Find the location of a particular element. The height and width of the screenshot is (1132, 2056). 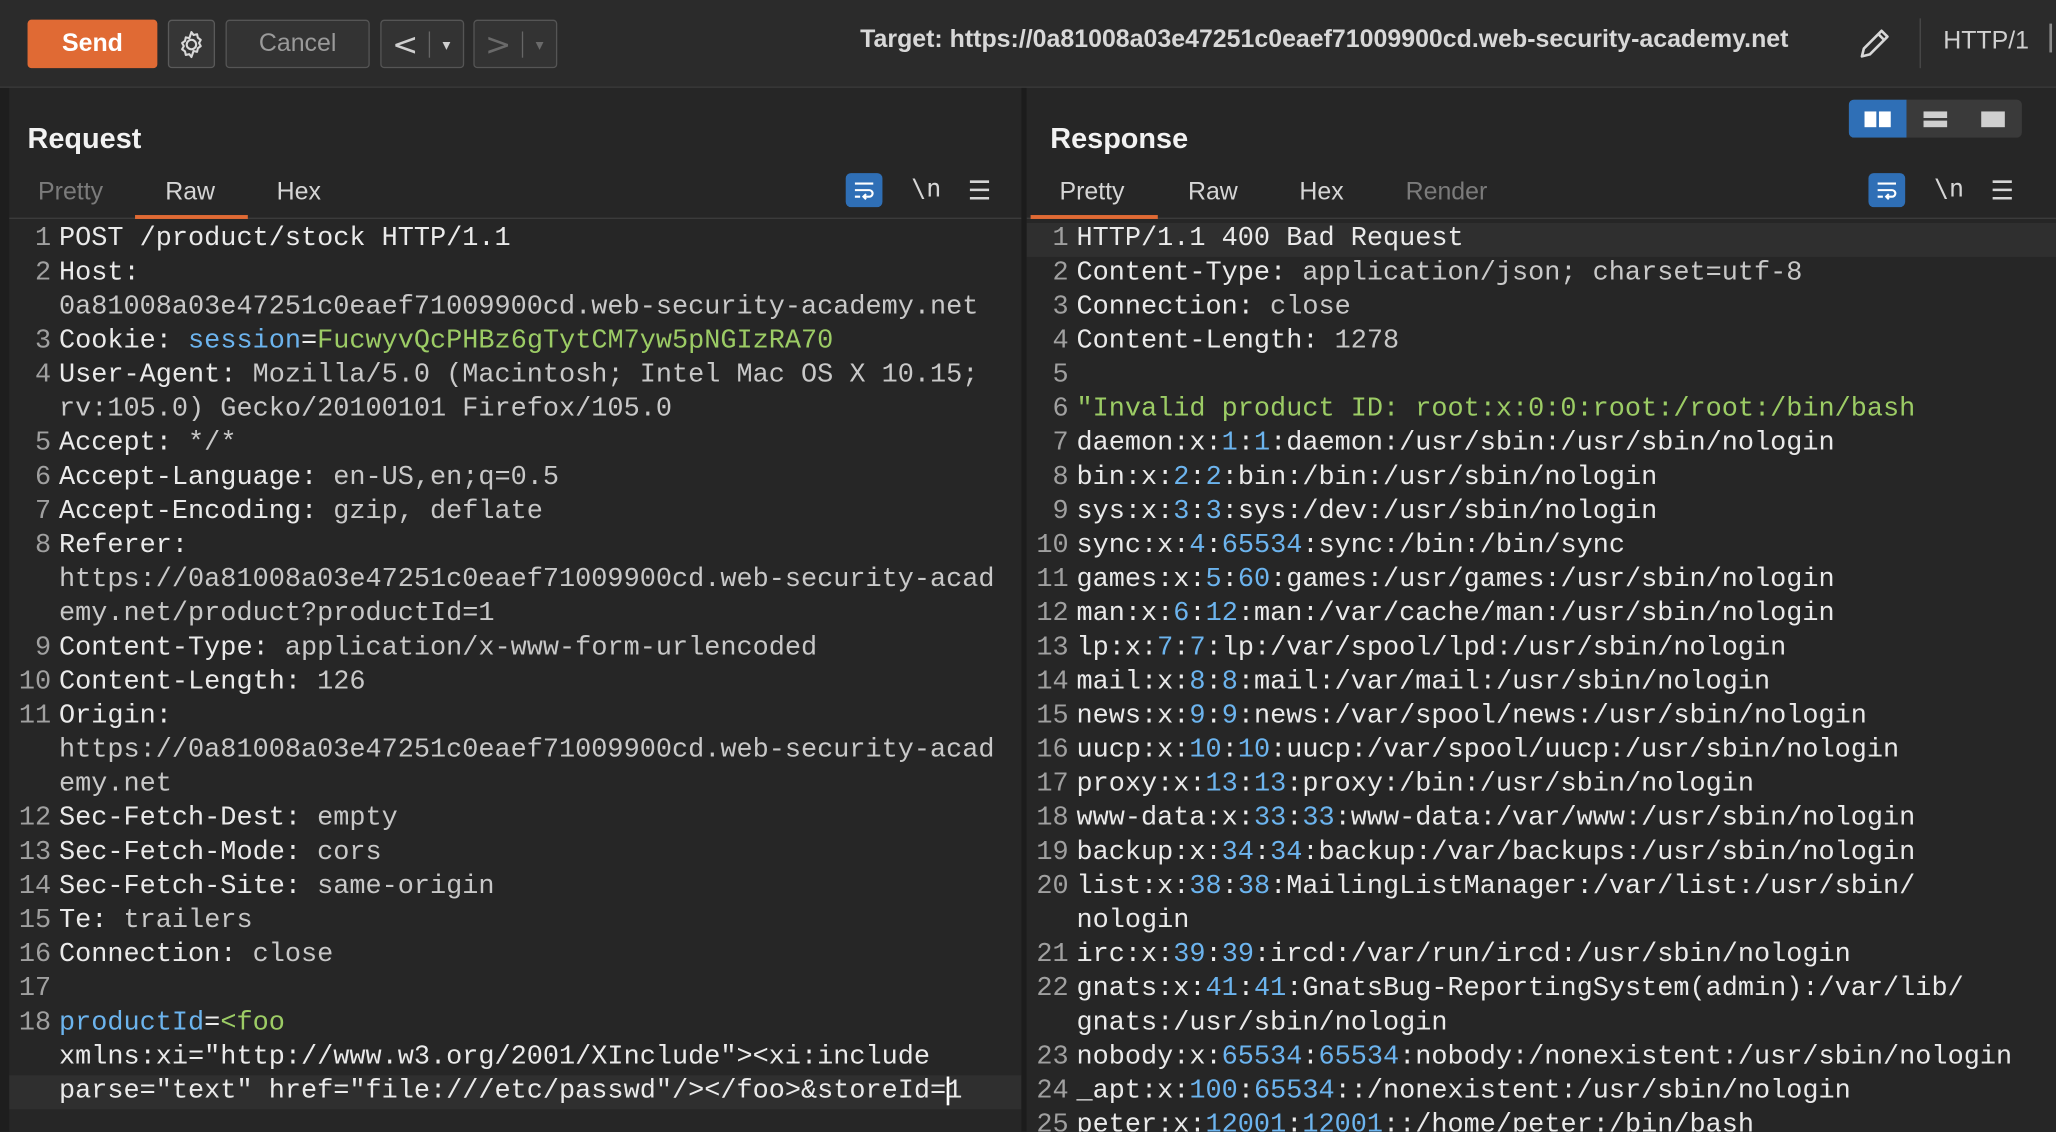

settings-button is located at coordinates (191, 44).